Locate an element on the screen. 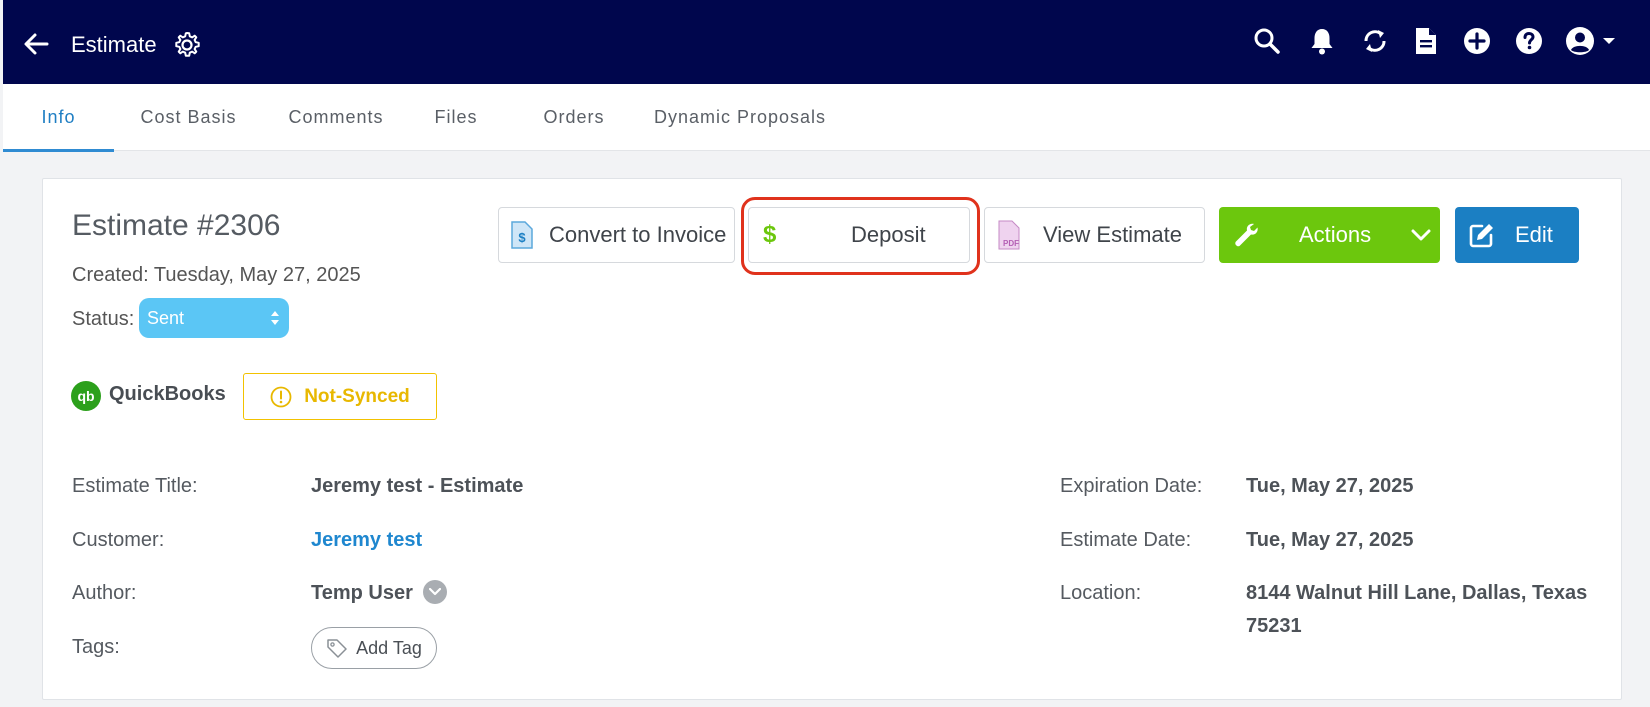 This screenshot has width=1650, height=707. documents-button is located at coordinates (1426, 41).